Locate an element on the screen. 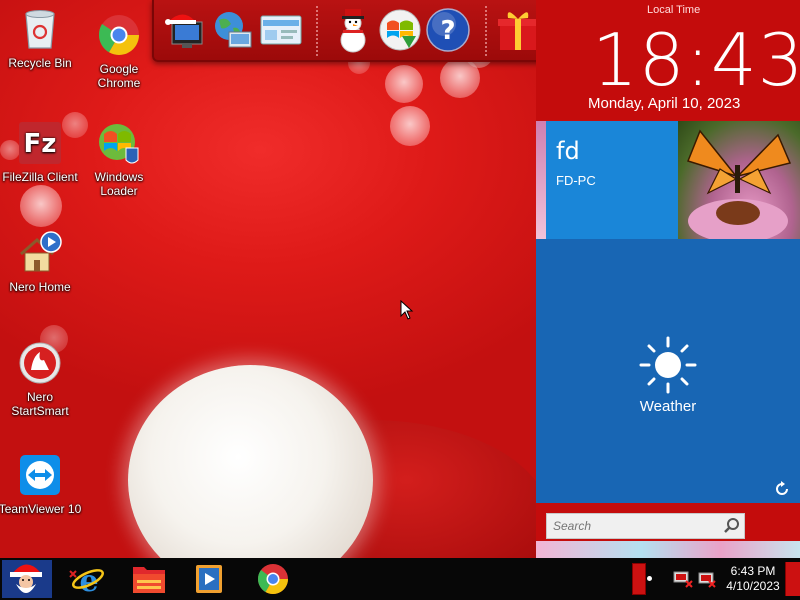  nero-home-icon is located at coordinates (40, 253).